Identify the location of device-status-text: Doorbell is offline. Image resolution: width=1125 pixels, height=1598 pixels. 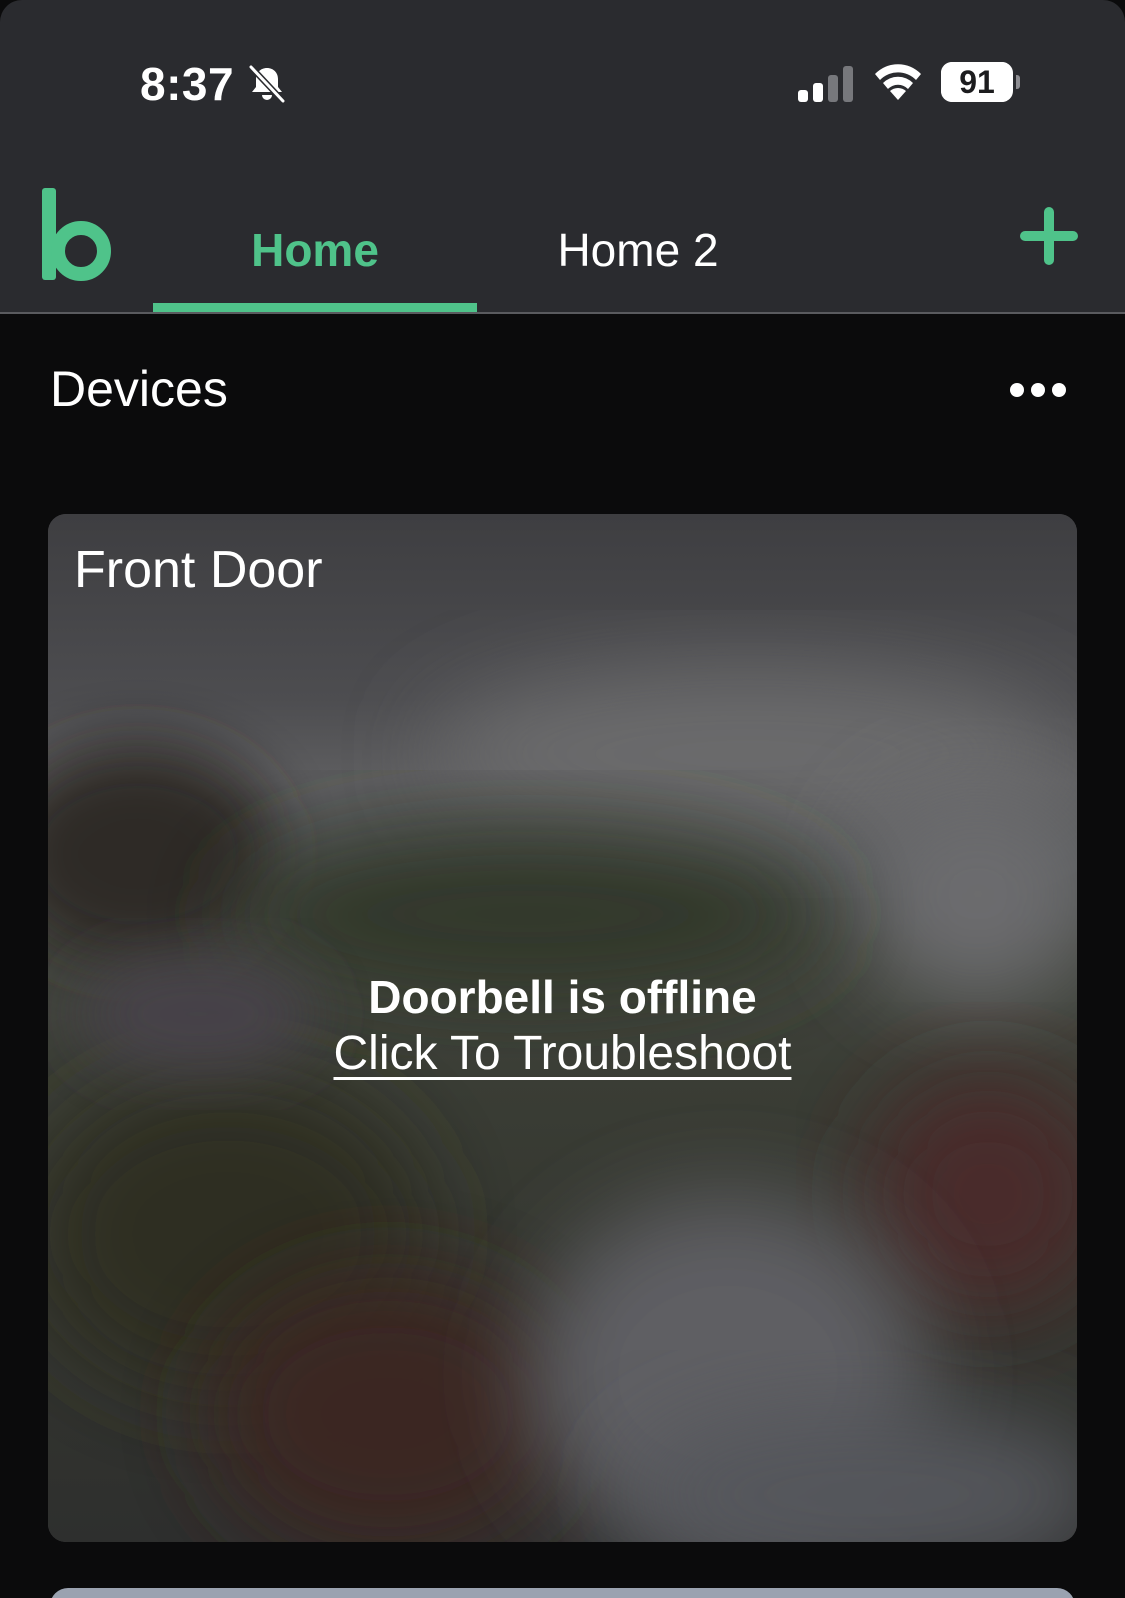
(562, 997).